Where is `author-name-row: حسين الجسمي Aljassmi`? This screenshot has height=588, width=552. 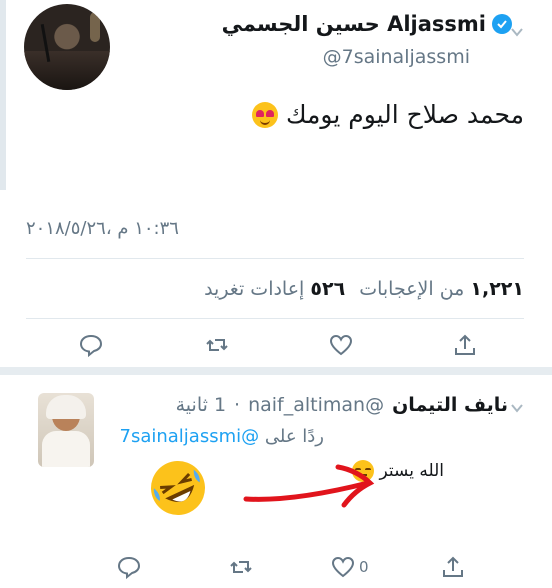 author-name-row: حسين الجسمي Aljassmi is located at coordinates (367, 24).